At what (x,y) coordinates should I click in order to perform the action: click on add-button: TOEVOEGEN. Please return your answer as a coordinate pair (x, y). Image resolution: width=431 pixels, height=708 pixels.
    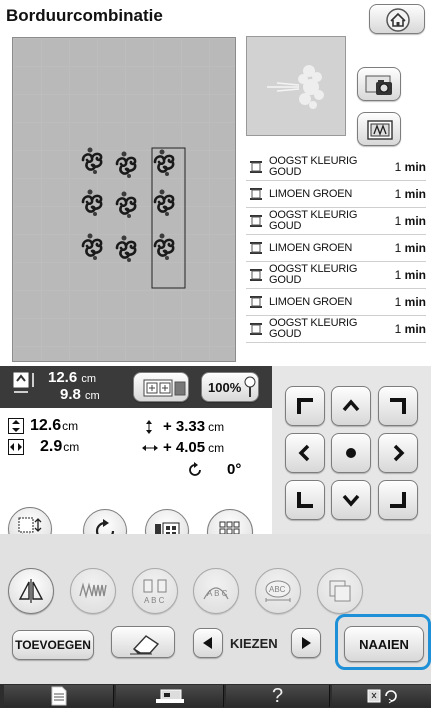
    Looking at the image, I should click on (53, 645).